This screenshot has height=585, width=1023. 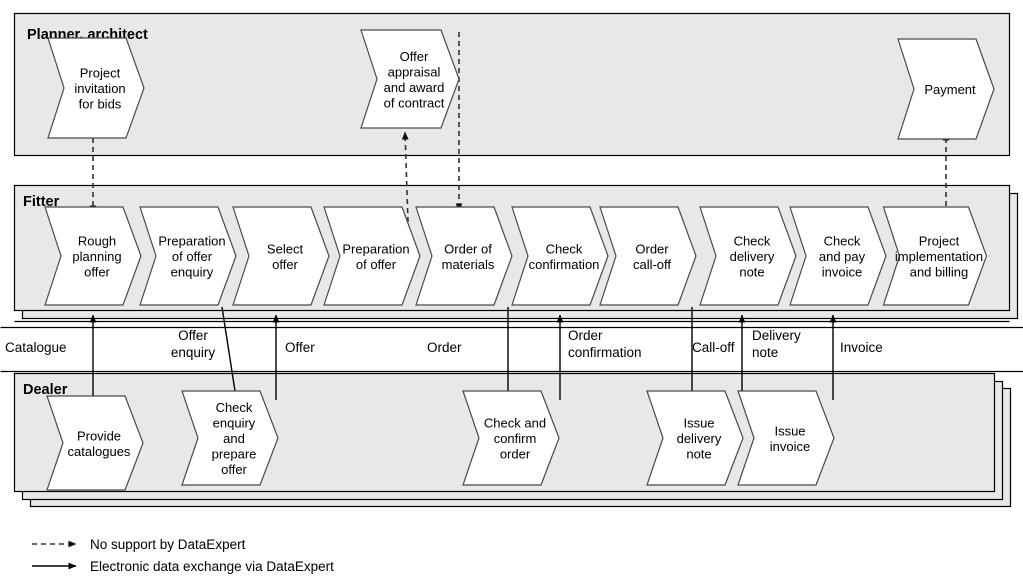 I want to click on flow-label-delivery-note: Delivery note, so click(x=776, y=344).